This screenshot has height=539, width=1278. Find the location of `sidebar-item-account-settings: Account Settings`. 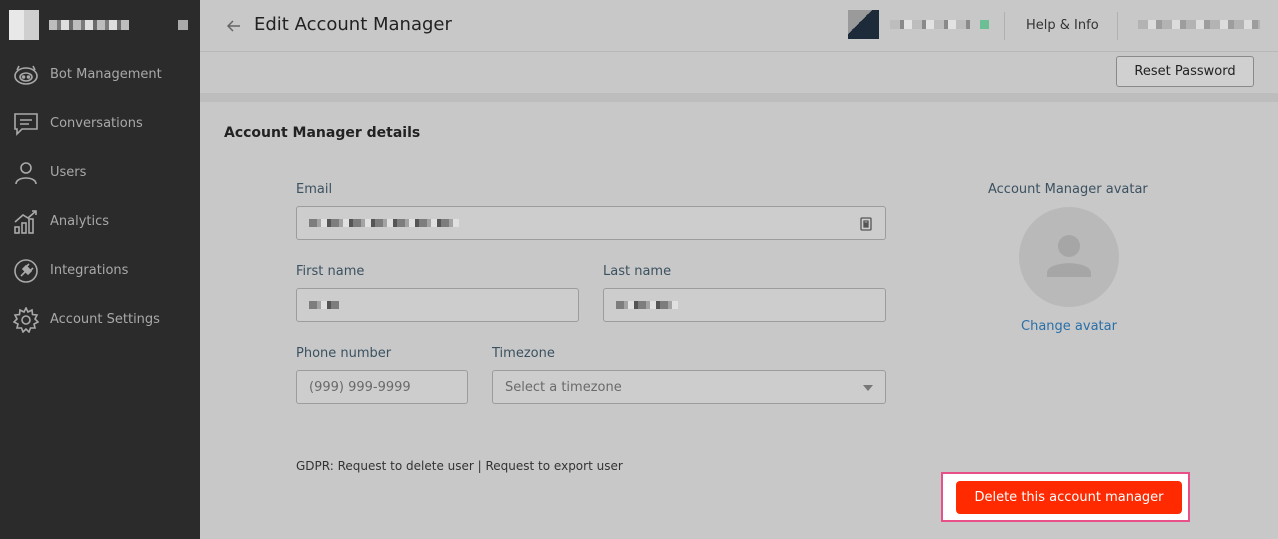

sidebar-item-account-settings: Account Settings is located at coordinates (100, 319).